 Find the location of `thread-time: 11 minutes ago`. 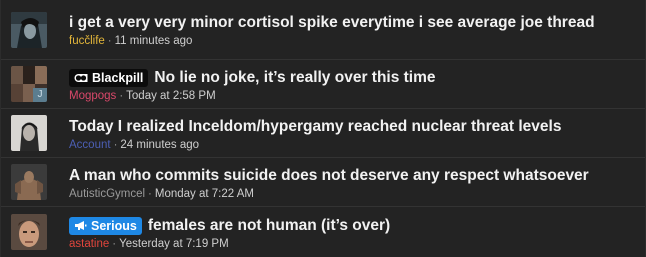

thread-time: 11 minutes ago is located at coordinates (153, 41).